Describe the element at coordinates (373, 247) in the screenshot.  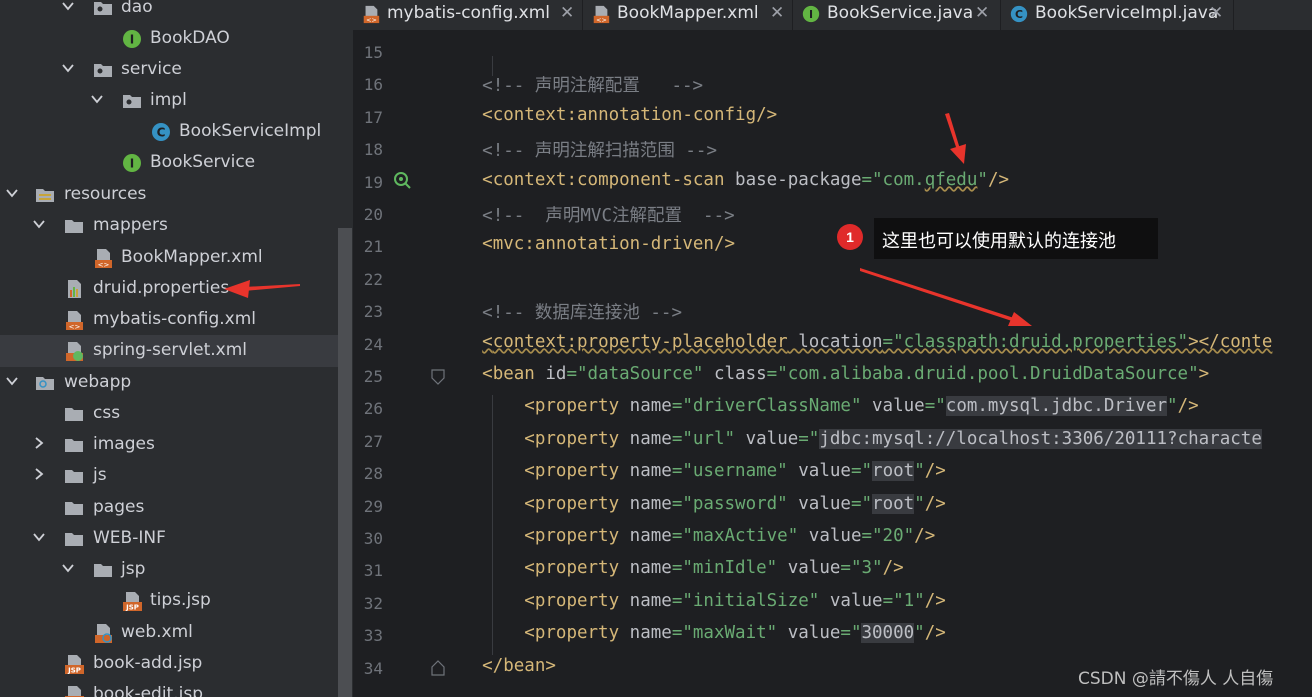
I see `line-number: 21` at that location.